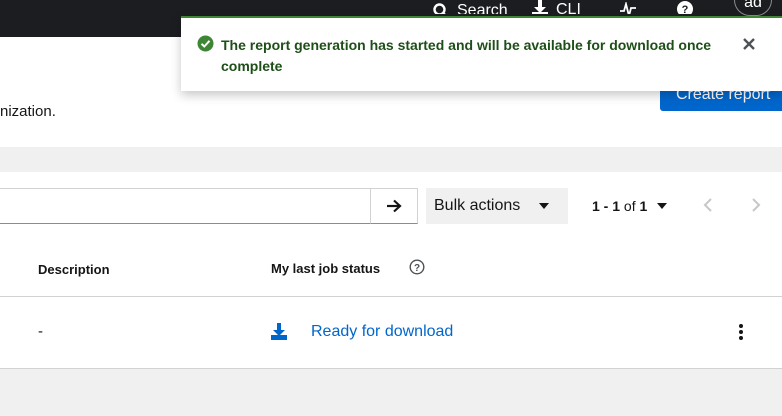 The image size is (782, 416). I want to click on pagination-of: of, so click(629, 206).